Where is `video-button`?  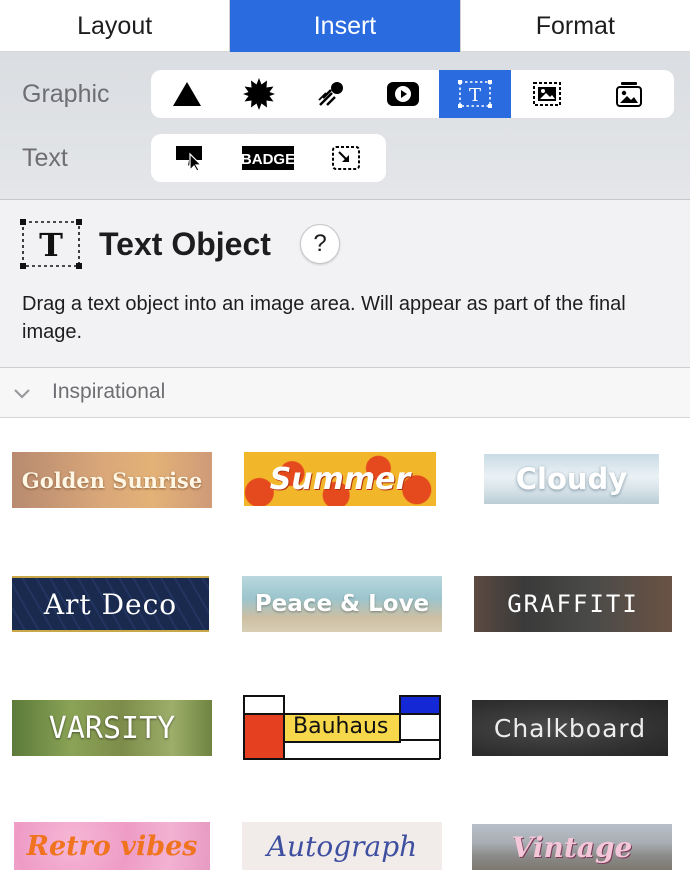
video-button is located at coordinates (403, 94).